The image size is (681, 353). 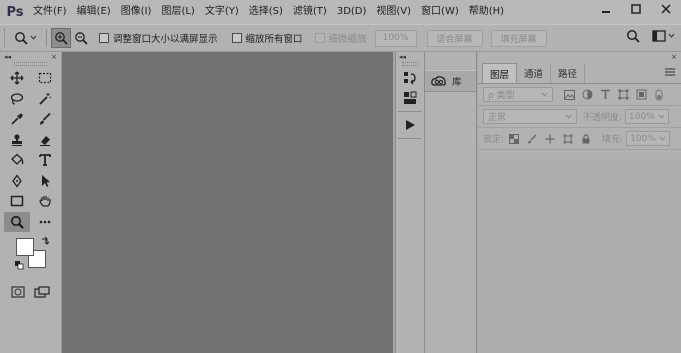 I want to click on zoom-all-windows-checkbox: 缩放所有窗口, so click(x=267, y=38).